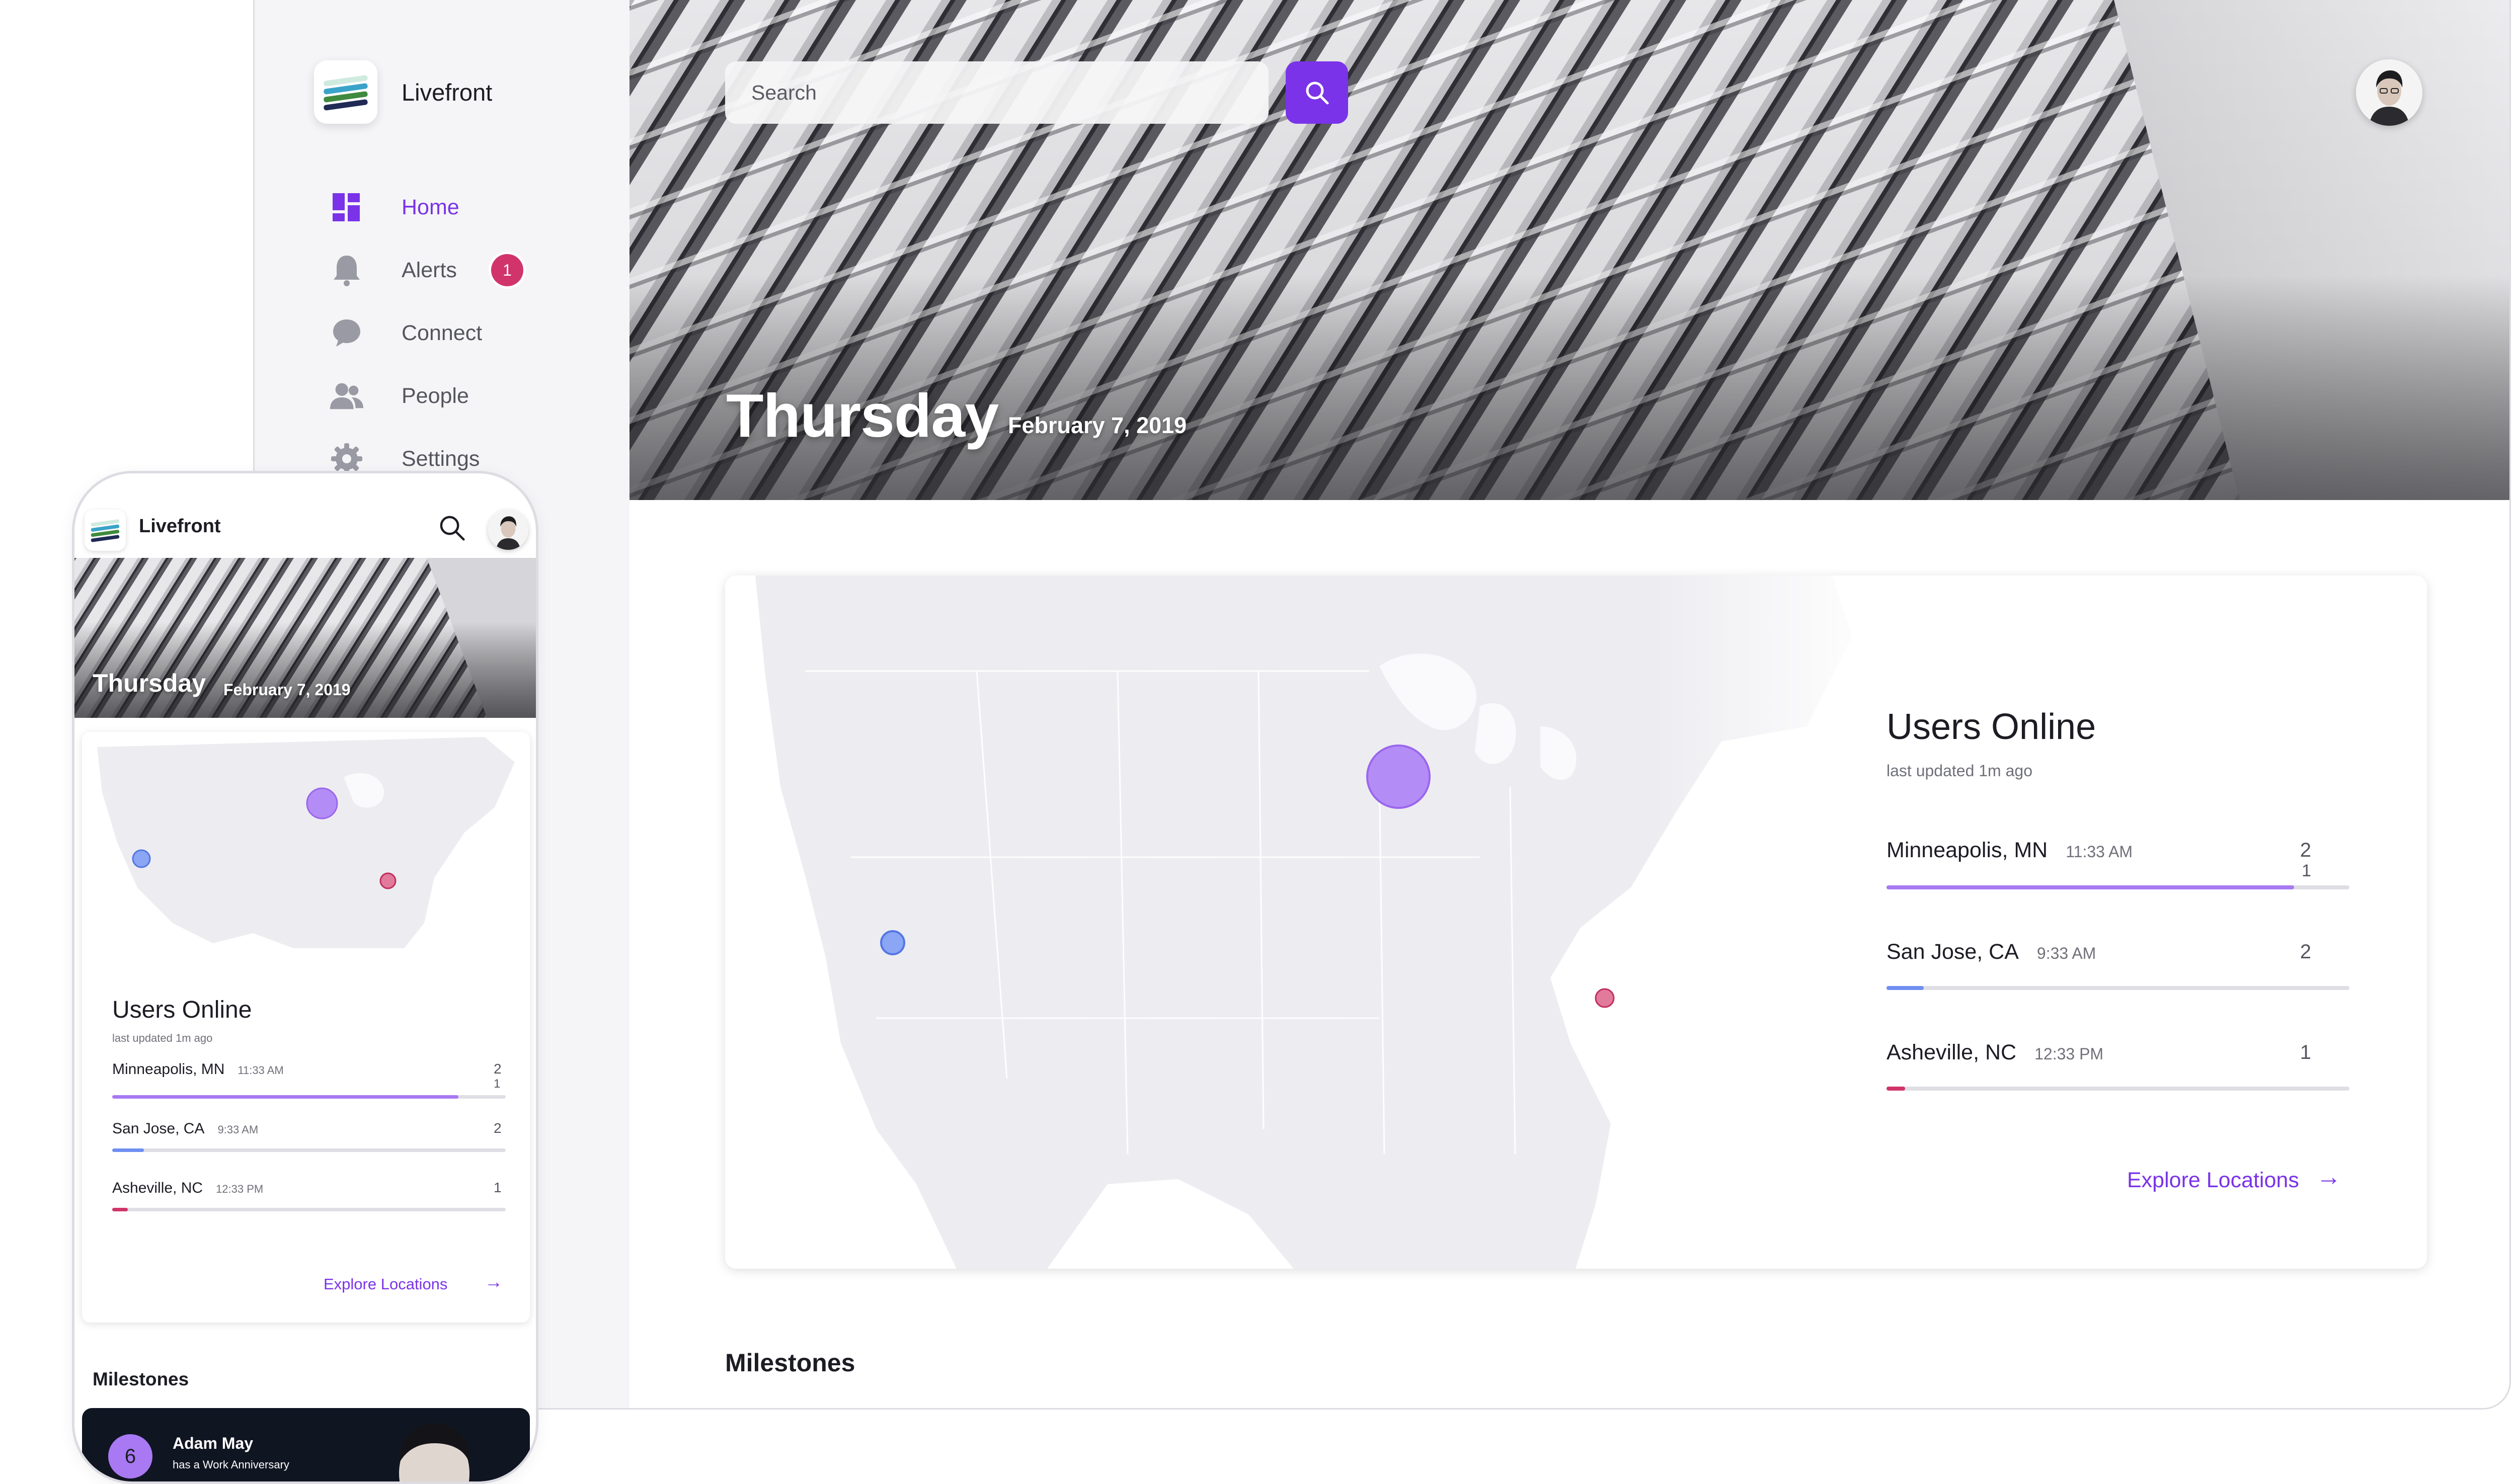  What do you see at coordinates (507, 270) in the screenshot?
I see `alerts-count-badge: 1` at bounding box center [507, 270].